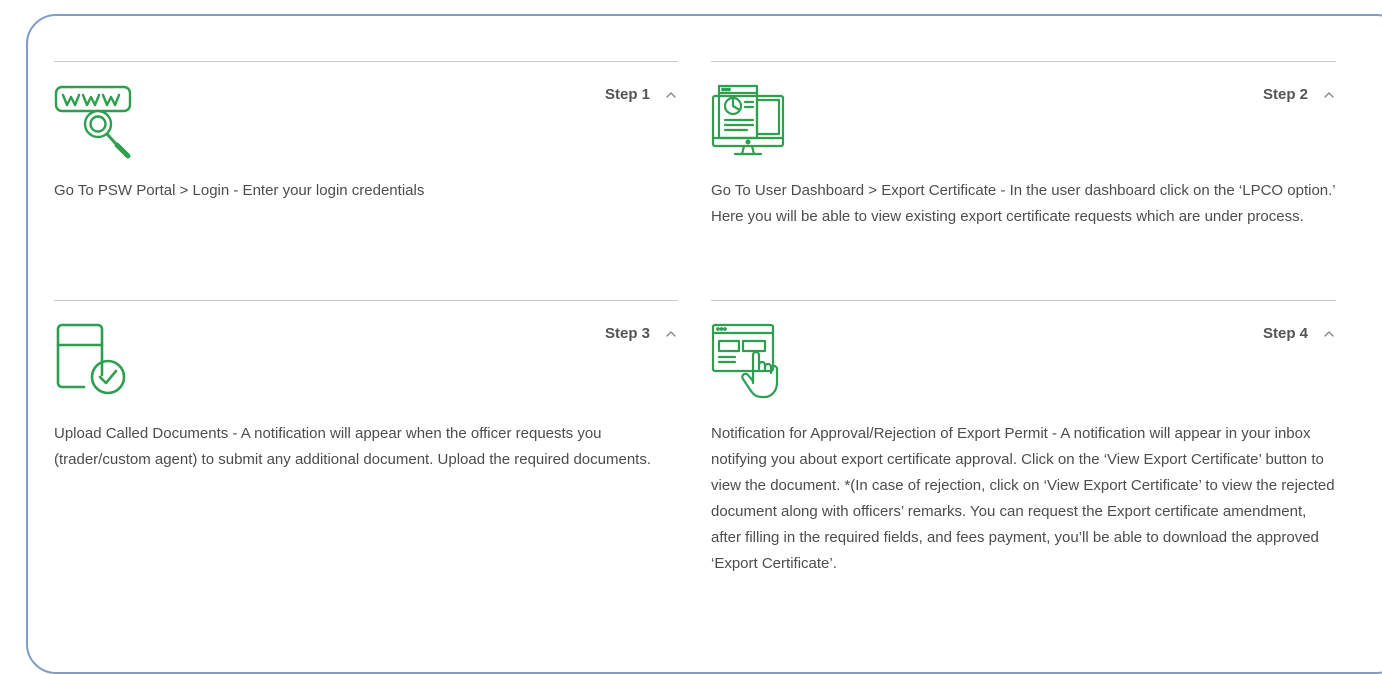 The height and width of the screenshot is (674, 1382). I want to click on step-1-toggle: Step 1, so click(641, 94).